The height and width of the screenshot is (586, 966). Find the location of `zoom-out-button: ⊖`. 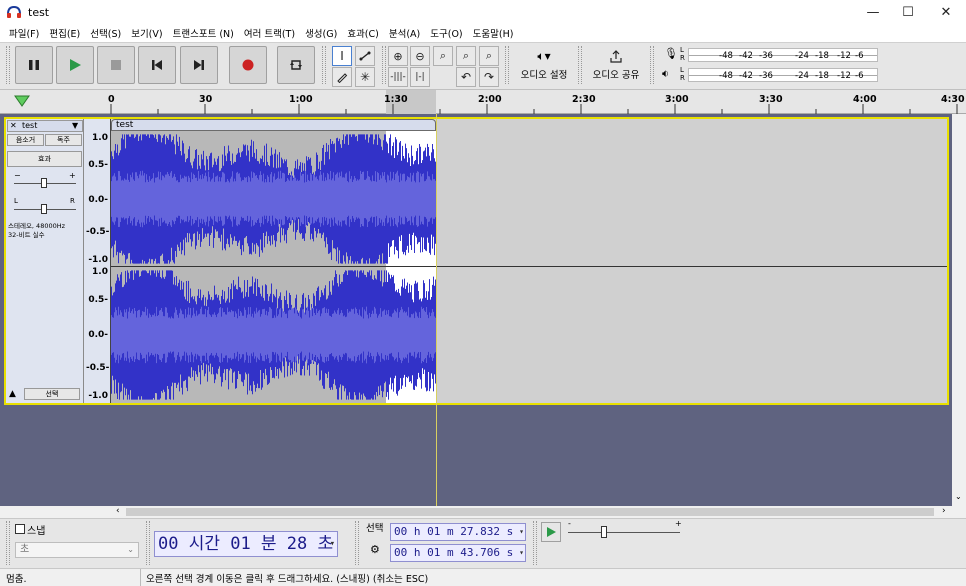

zoom-out-button: ⊖ is located at coordinates (420, 56).